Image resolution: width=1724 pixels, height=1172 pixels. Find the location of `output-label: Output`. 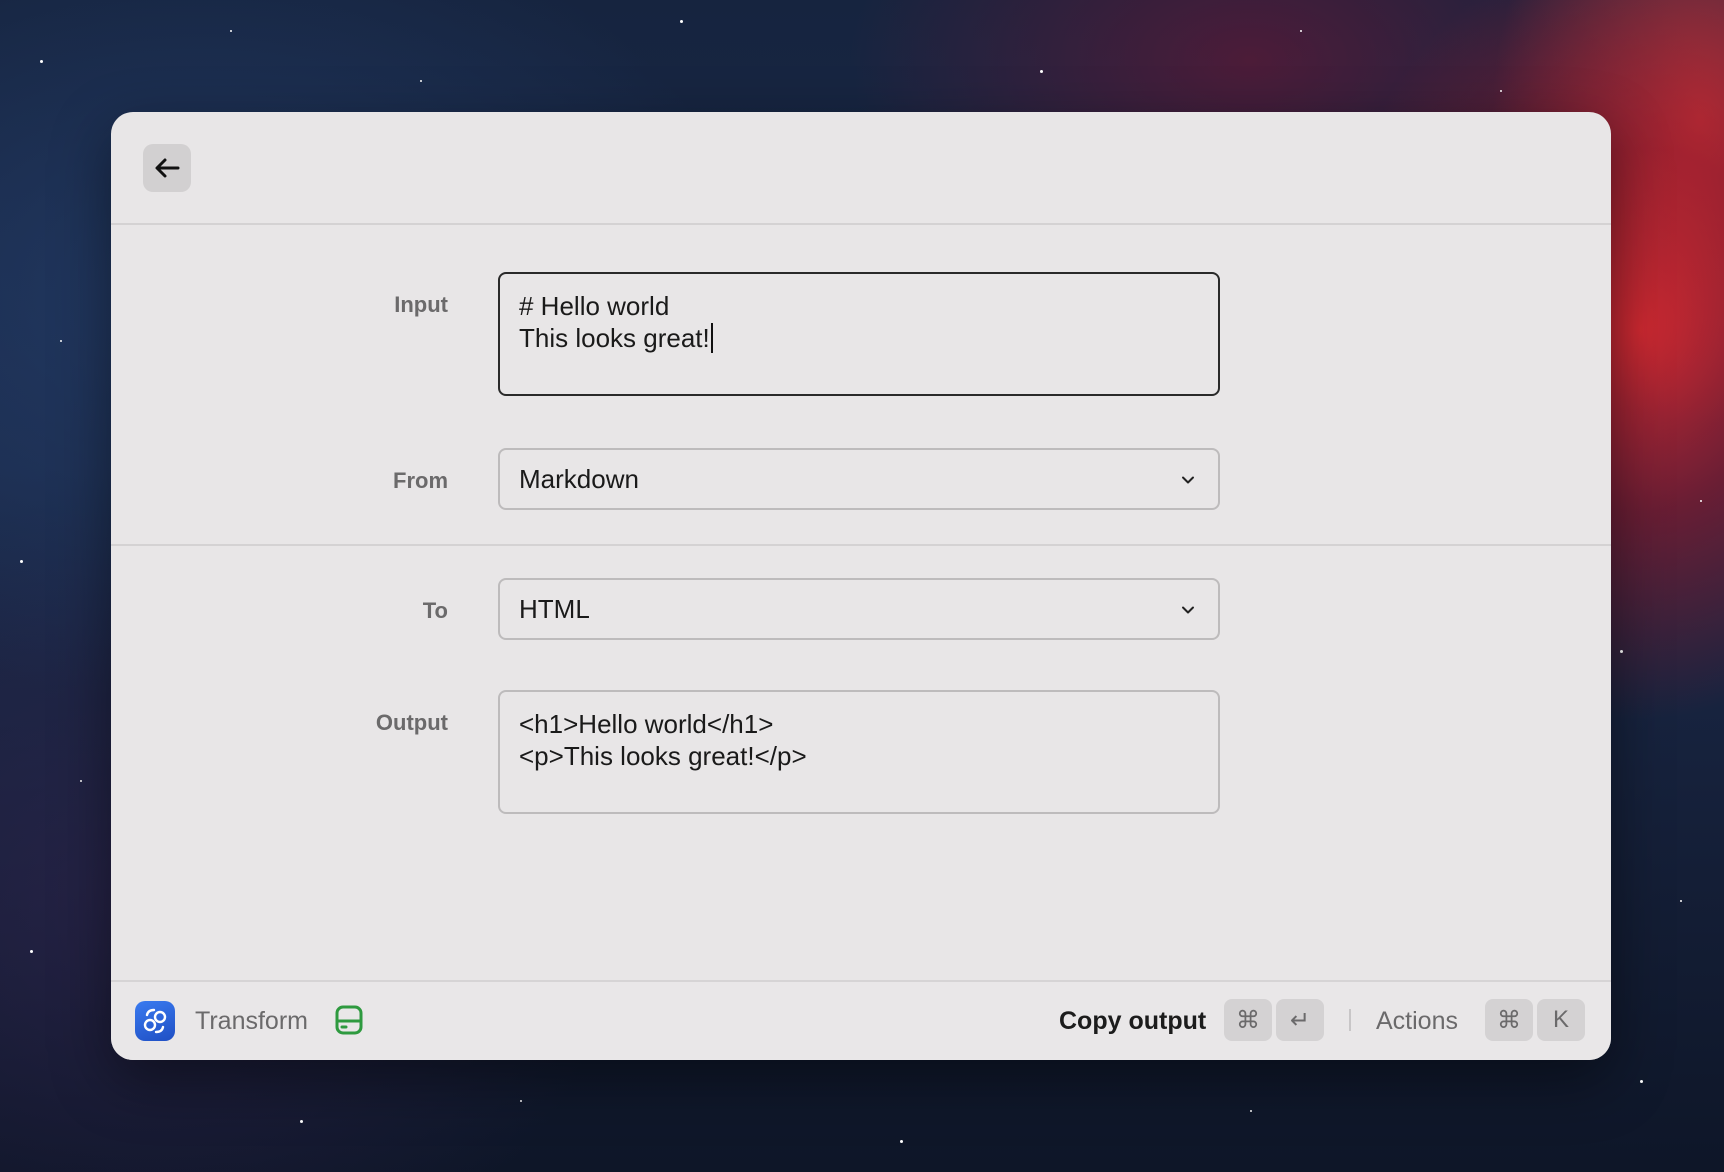

output-label: Output is located at coordinates (411, 722).